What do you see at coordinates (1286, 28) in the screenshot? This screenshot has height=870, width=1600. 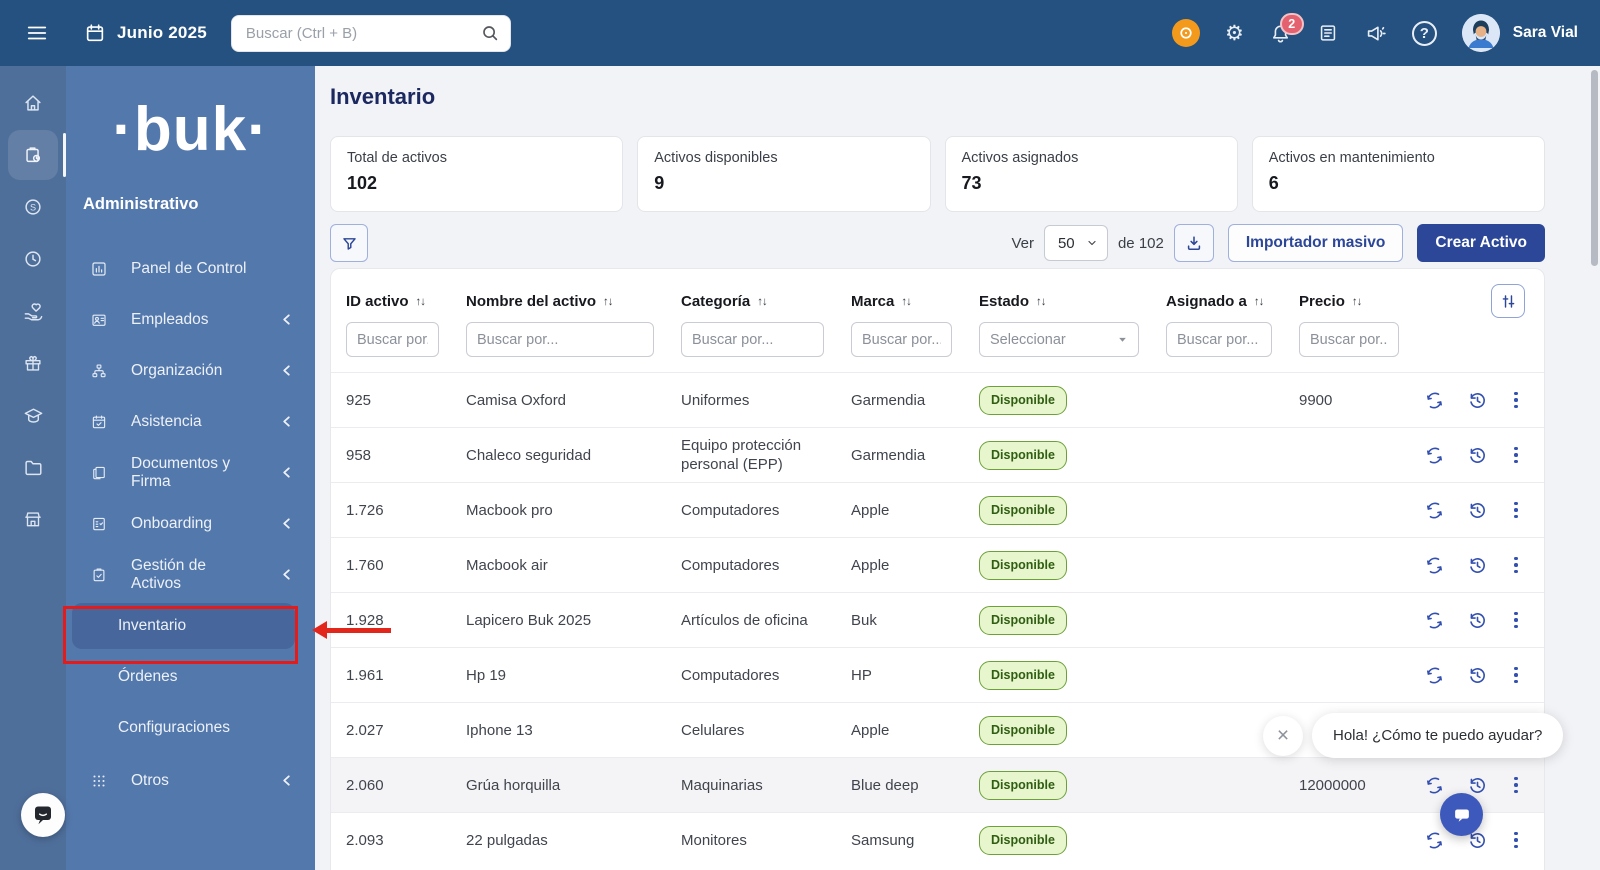 I see `notifications-bell-icon: 2` at bounding box center [1286, 28].